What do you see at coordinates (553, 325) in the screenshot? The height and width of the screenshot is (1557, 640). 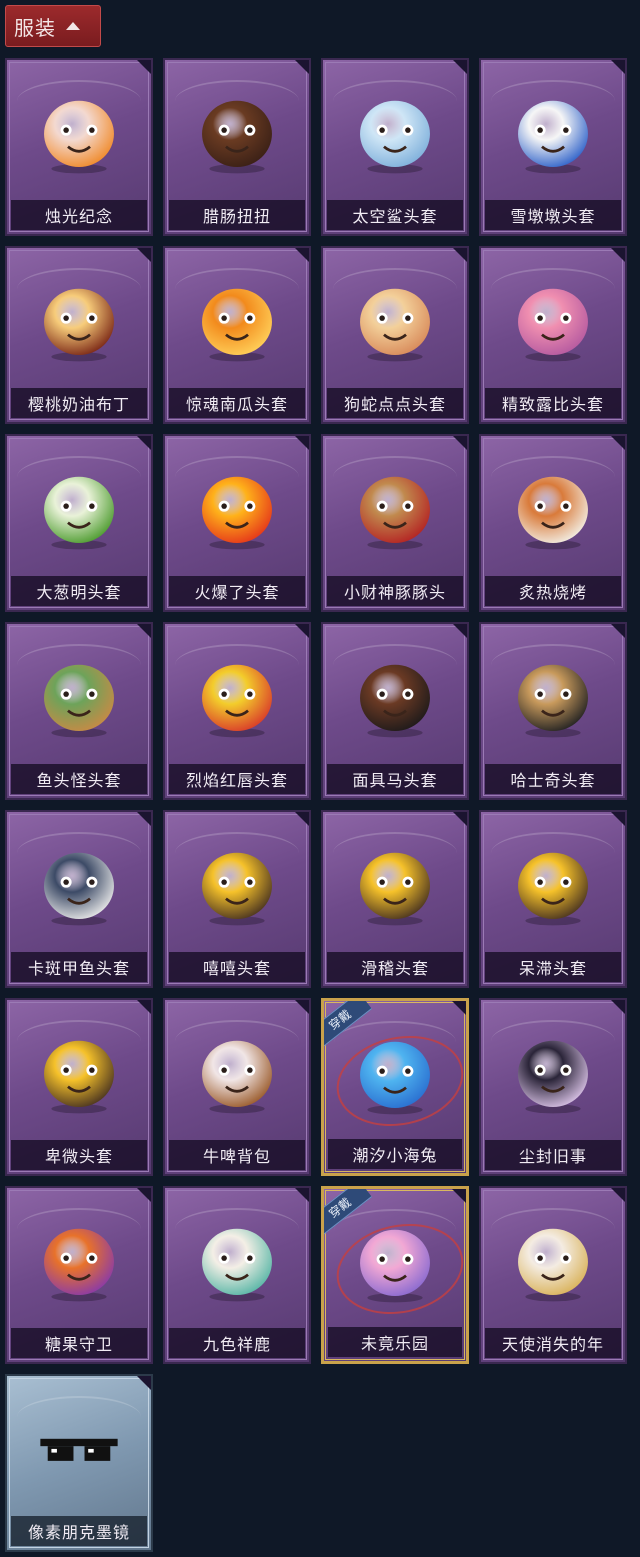 I see `pink-beaver-head-icon` at bounding box center [553, 325].